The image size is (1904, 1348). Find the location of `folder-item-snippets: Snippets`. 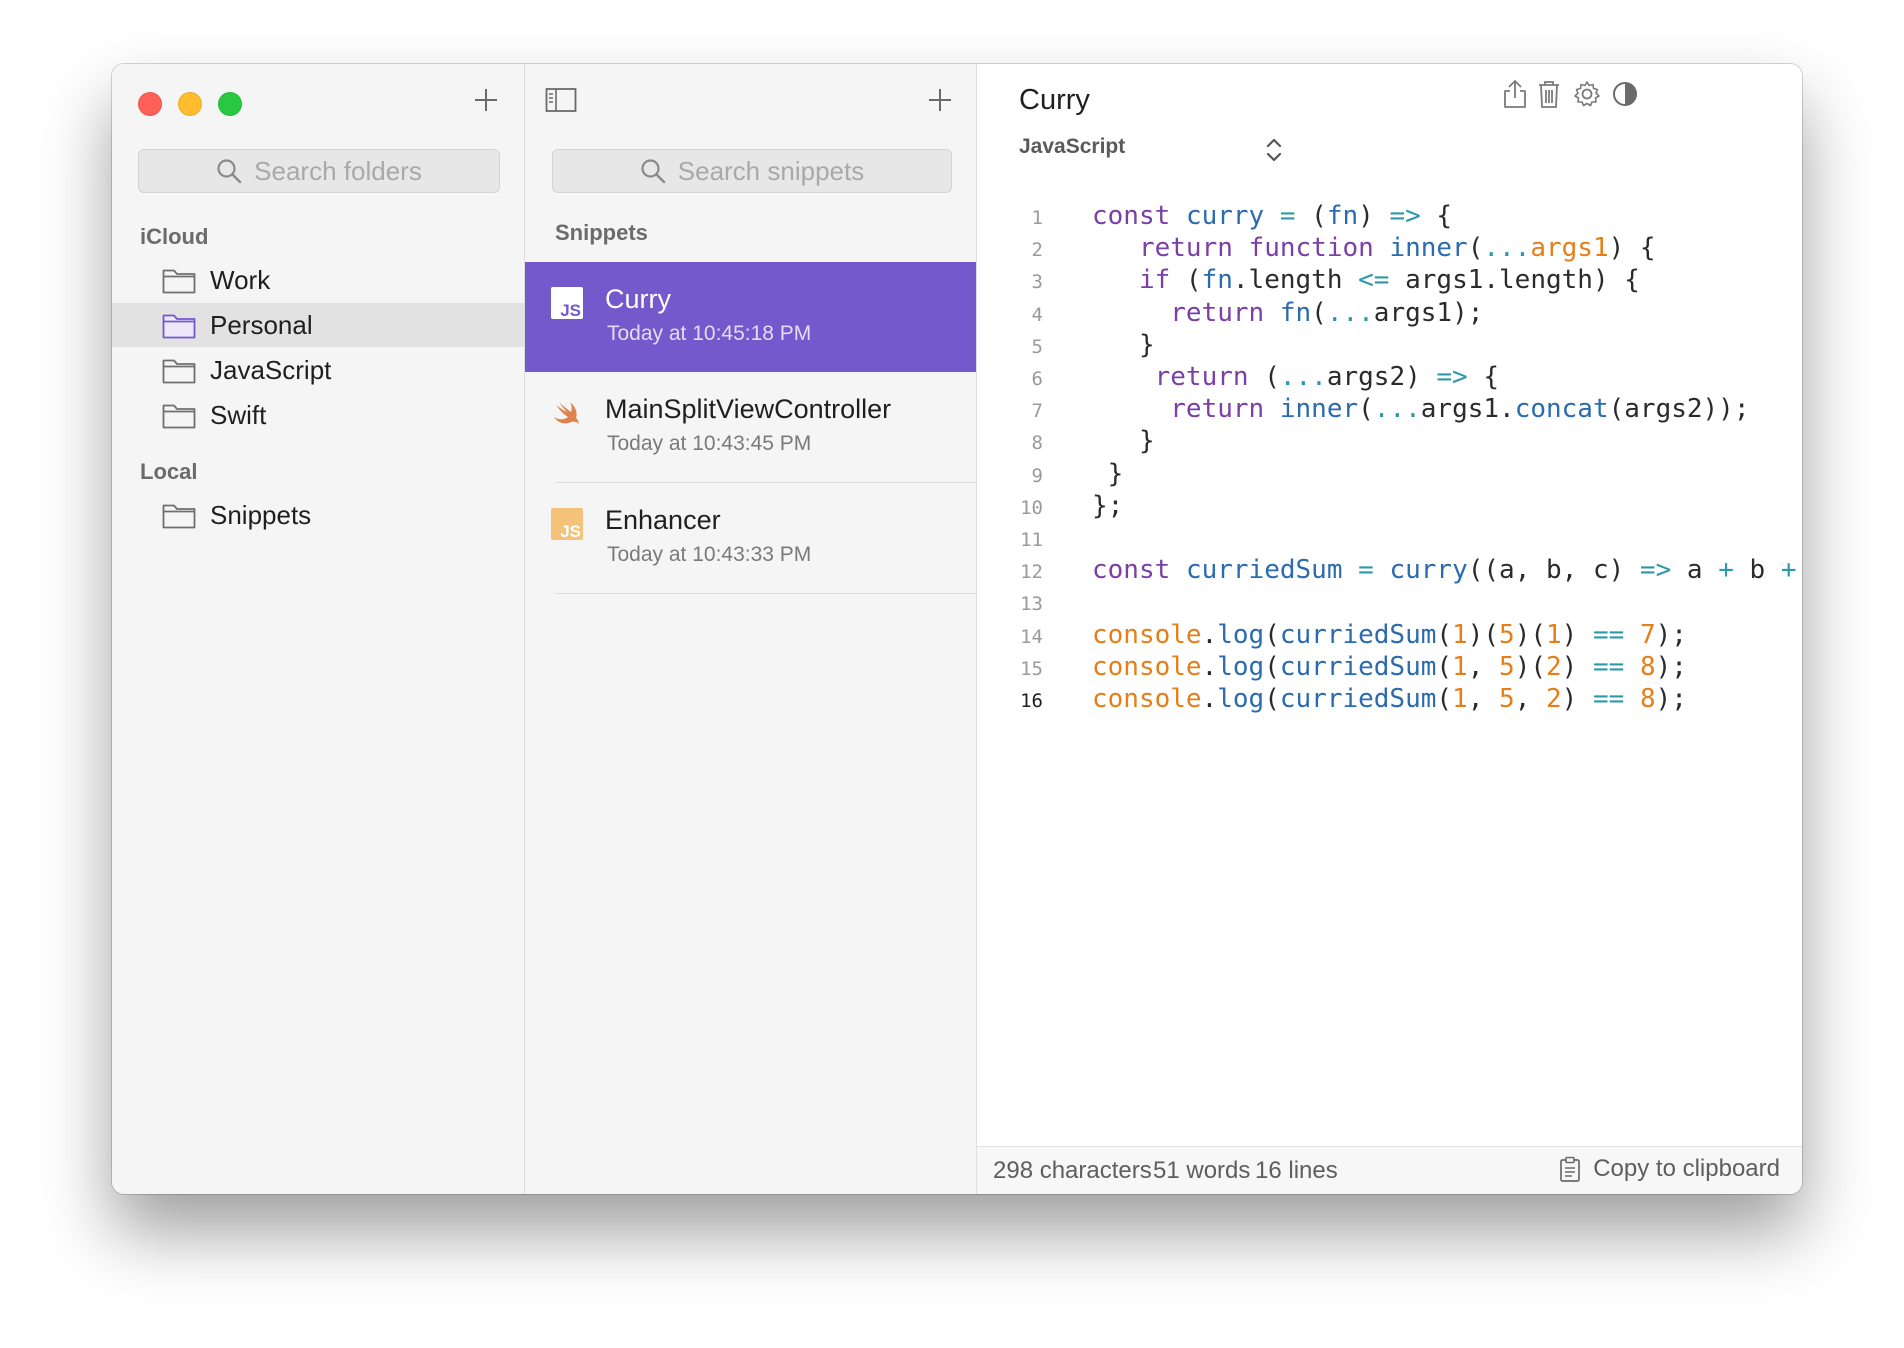

folder-item-snippets: Snippets is located at coordinates (318, 515).